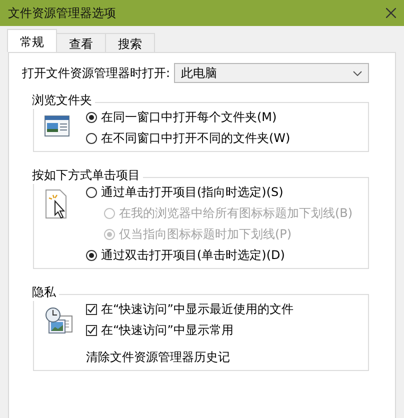  What do you see at coordinates (32, 40) in the screenshot?
I see `tab: 常规` at bounding box center [32, 40].